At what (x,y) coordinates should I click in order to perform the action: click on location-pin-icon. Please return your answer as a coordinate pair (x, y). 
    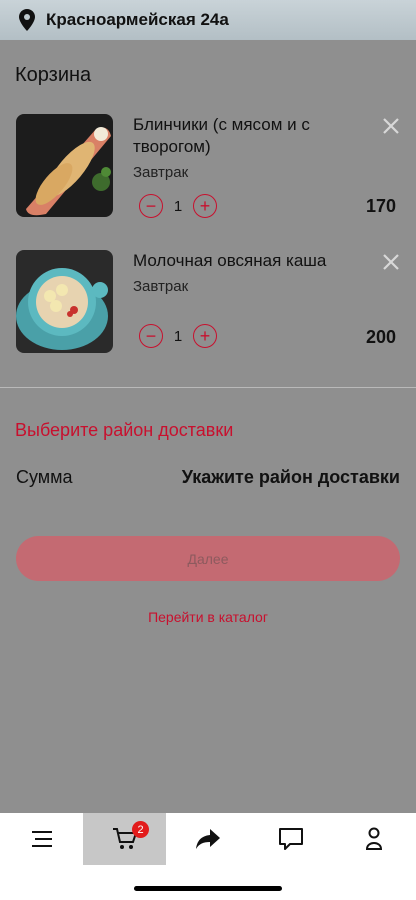
    Looking at the image, I should click on (27, 20).